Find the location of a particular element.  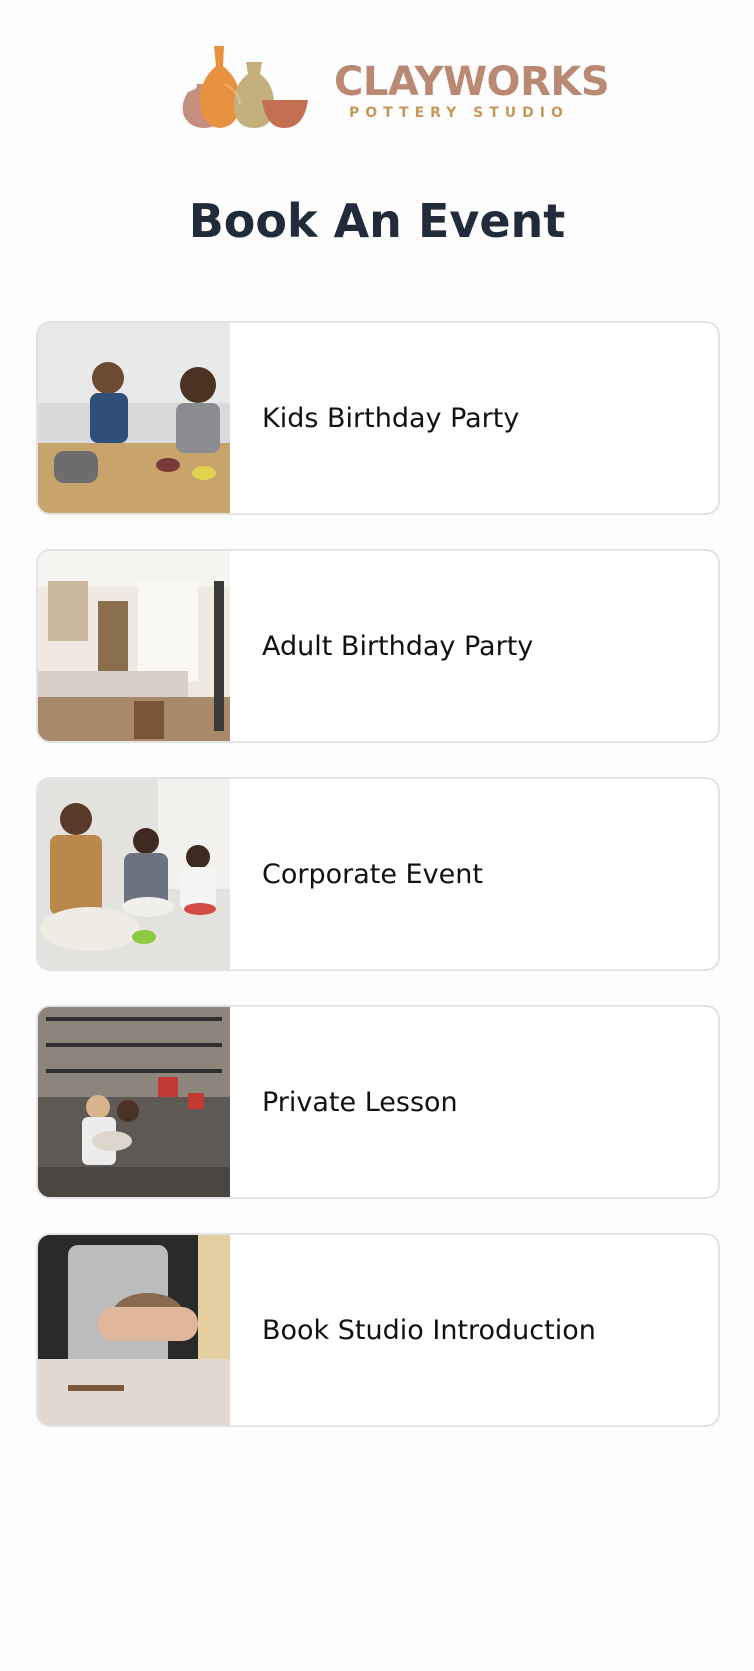

clayworks-logo: CLAYWORKS POTTERY STUDIO is located at coordinates (394, 90).